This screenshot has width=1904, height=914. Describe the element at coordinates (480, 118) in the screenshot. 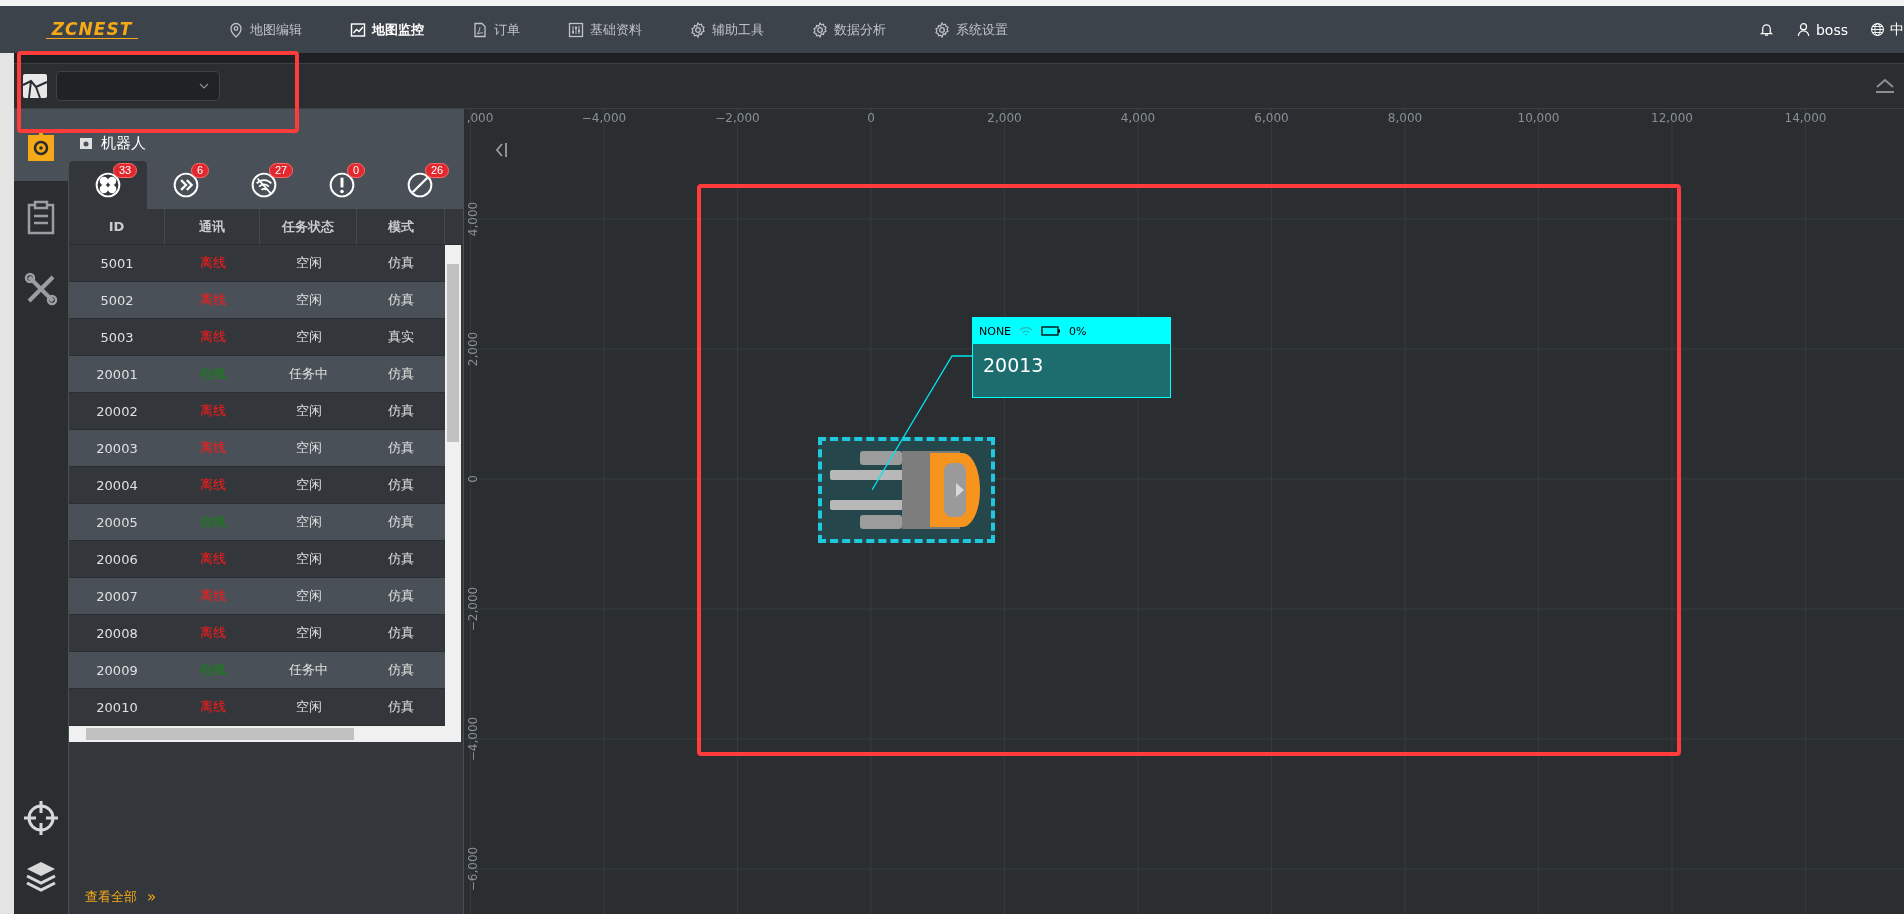

I see `ruler-label: ,000` at that location.